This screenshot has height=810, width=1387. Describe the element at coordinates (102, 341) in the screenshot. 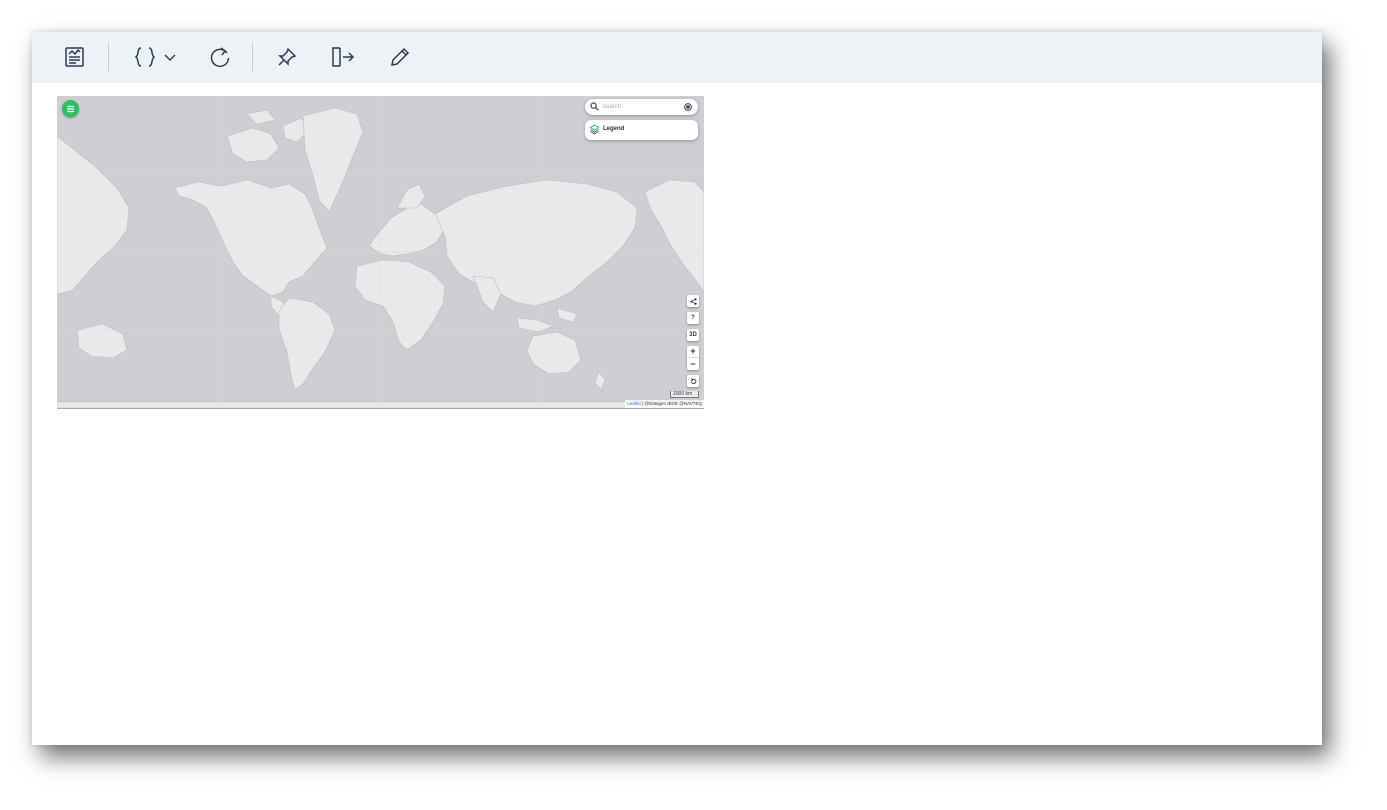

I see `land-australia-wrap-left` at that location.